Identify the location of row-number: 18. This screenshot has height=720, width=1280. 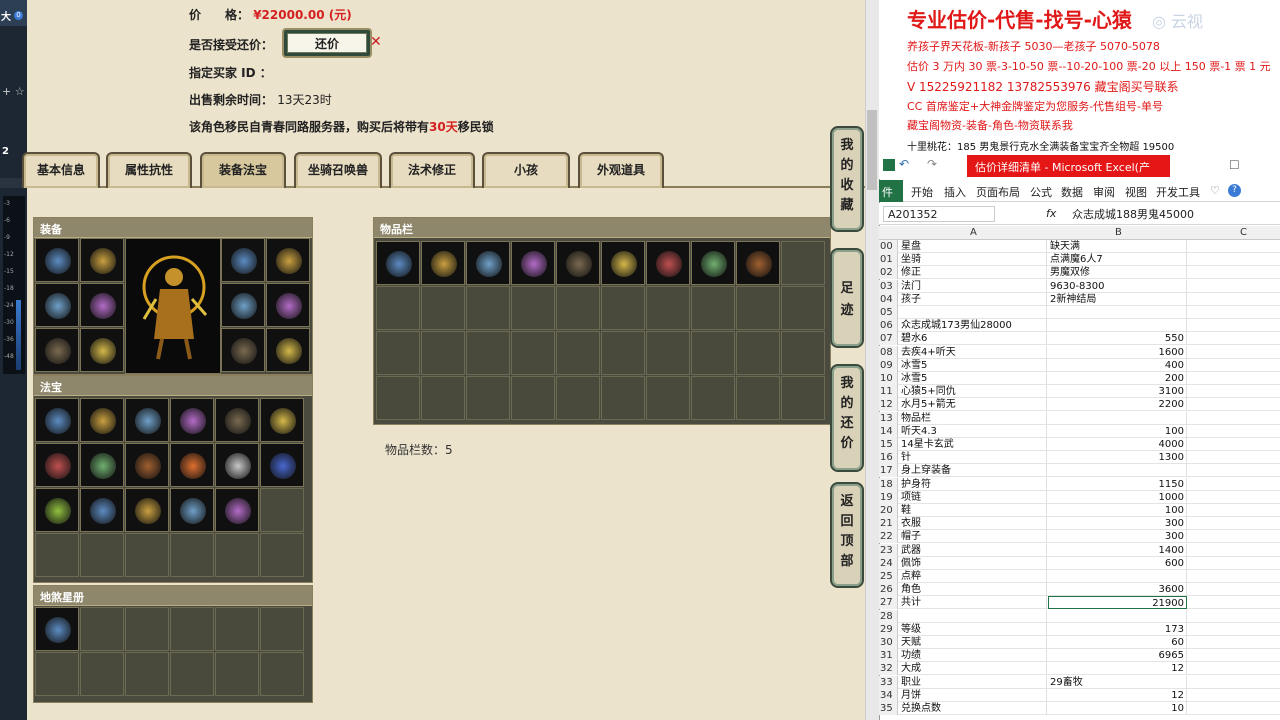
(888, 484).